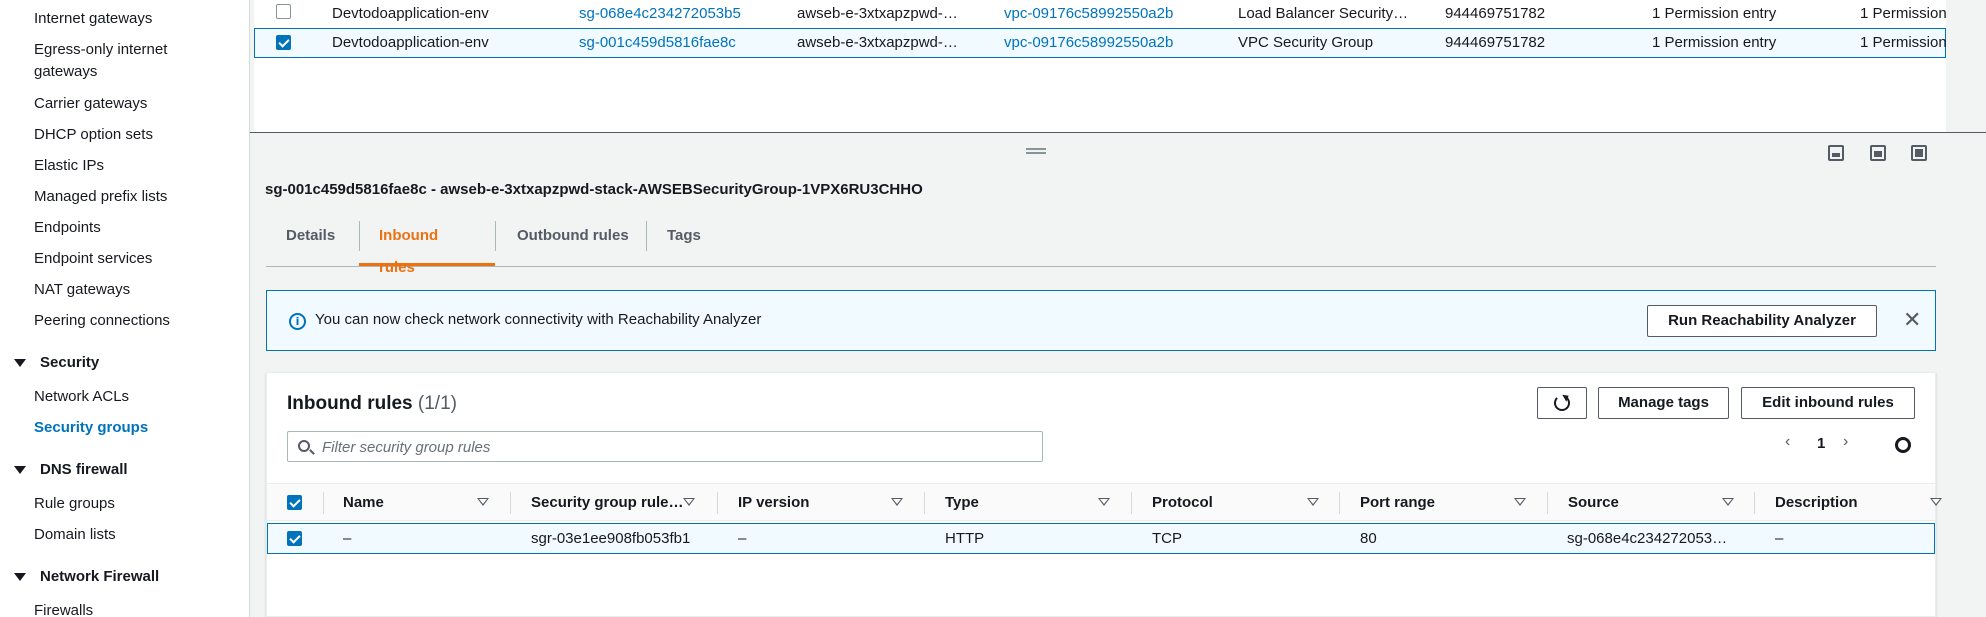 Image resolution: width=1986 pixels, height=617 pixels. What do you see at coordinates (90, 104) in the screenshot?
I see `nav-carrier-gateways: Carrier gateways` at bounding box center [90, 104].